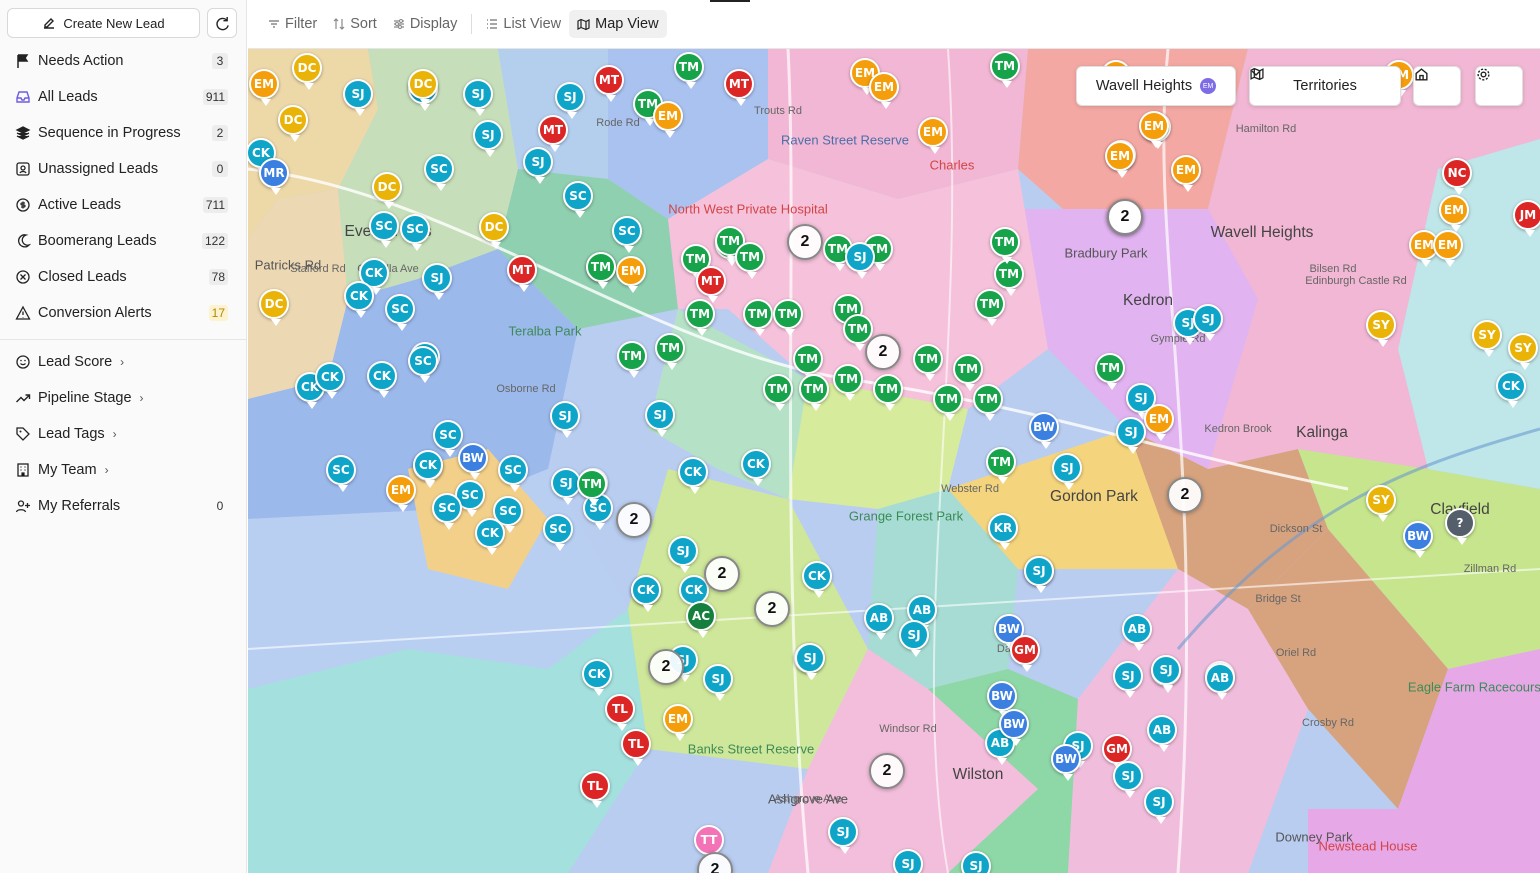 This screenshot has width=1540, height=873. Describe the element at coordinates (1003, 531) in the screenshot. I see `lead-pin: KR` at that location.